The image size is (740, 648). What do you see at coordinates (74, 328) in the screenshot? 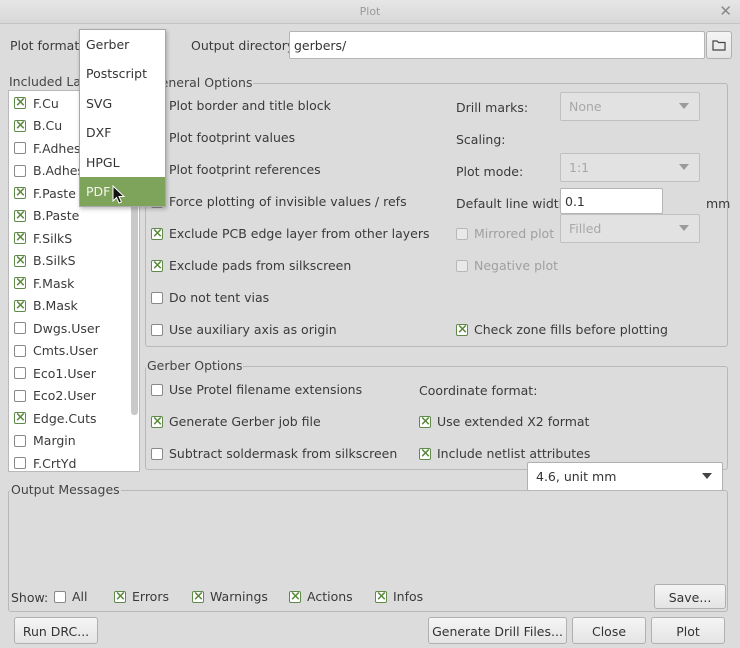
I see `layer-item: Dwgs.User` at bounding box center [74, 328].